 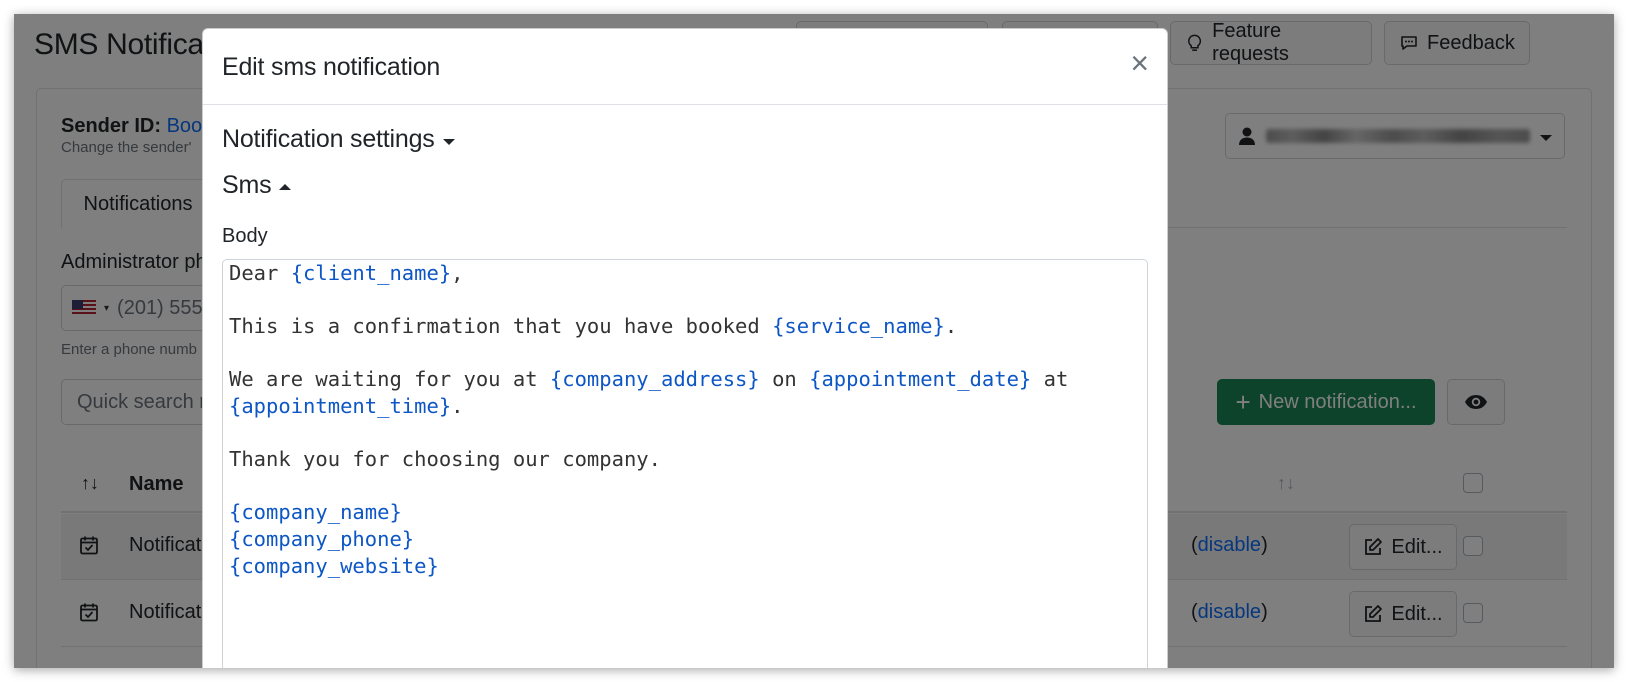 I want to click on body-line: Thank you for choosing our company., so click(x=685, y=459).